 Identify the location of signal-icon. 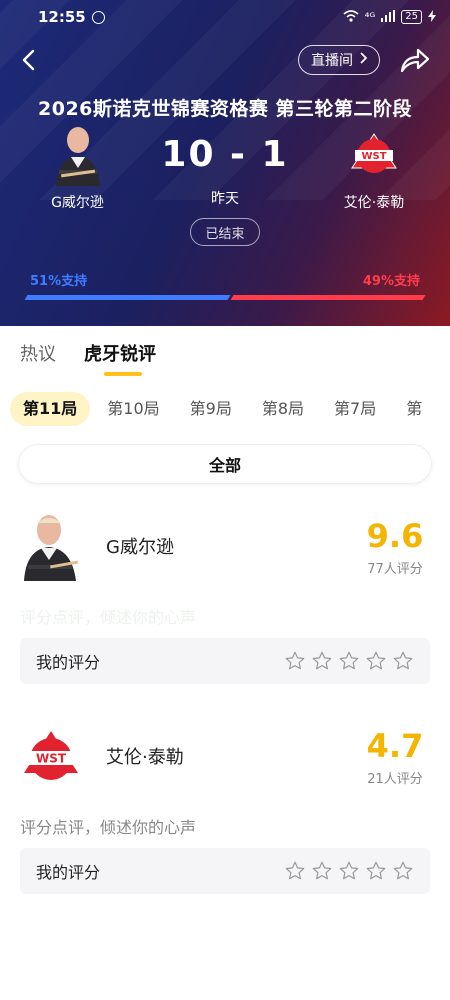
(388, 17).